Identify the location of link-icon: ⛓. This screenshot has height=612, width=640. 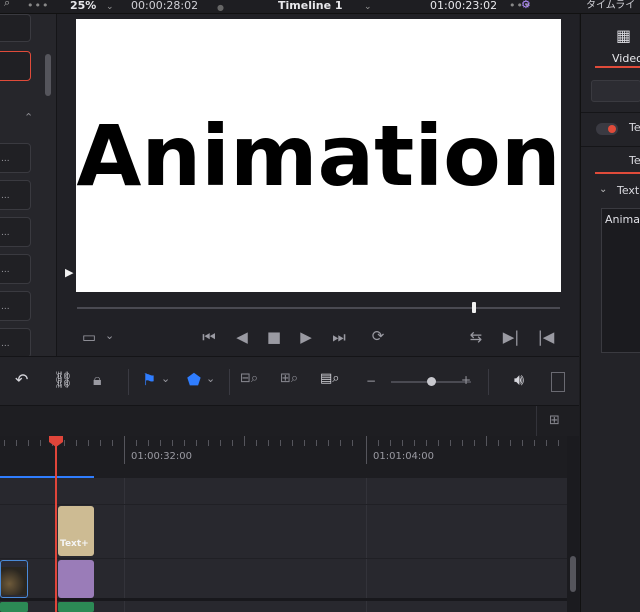
(63, 380).